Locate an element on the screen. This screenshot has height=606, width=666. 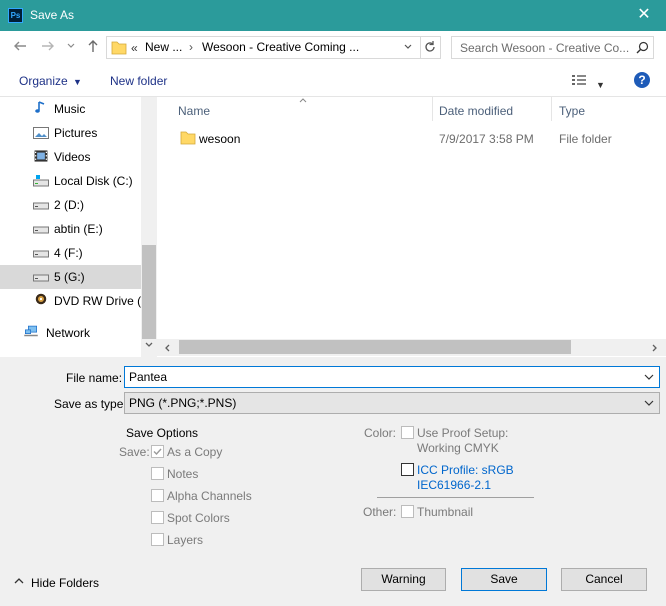
sidebar-item-network: Network is located at coordinates (70, 333).